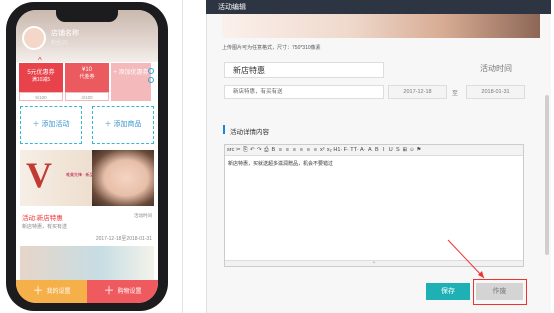 The width and height of the screenshot is (554, 313). What do you see at coordinates (87, 16) in the screenshot?
I see `phone-notch` at bounding box center [87, 16].